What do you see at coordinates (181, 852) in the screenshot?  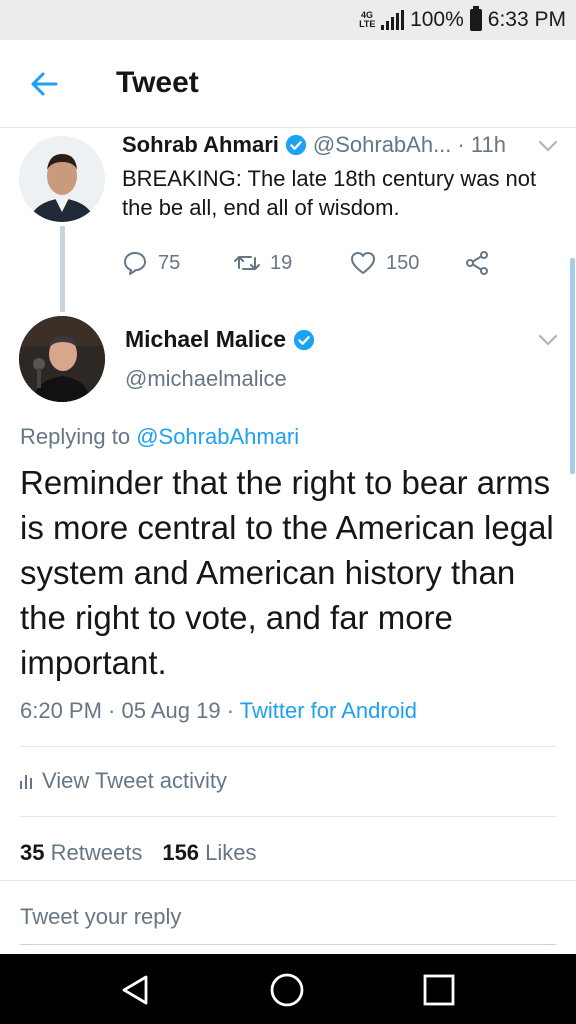 I see `likes-count: 156` at bounding box center [181, 852].